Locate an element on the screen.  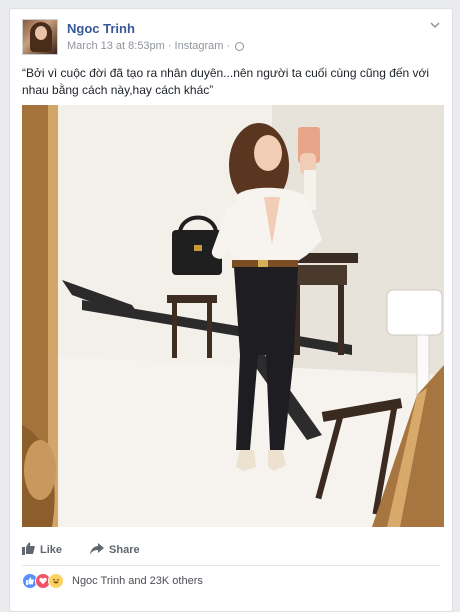
haha-icon is located at coordinates (56, 581).